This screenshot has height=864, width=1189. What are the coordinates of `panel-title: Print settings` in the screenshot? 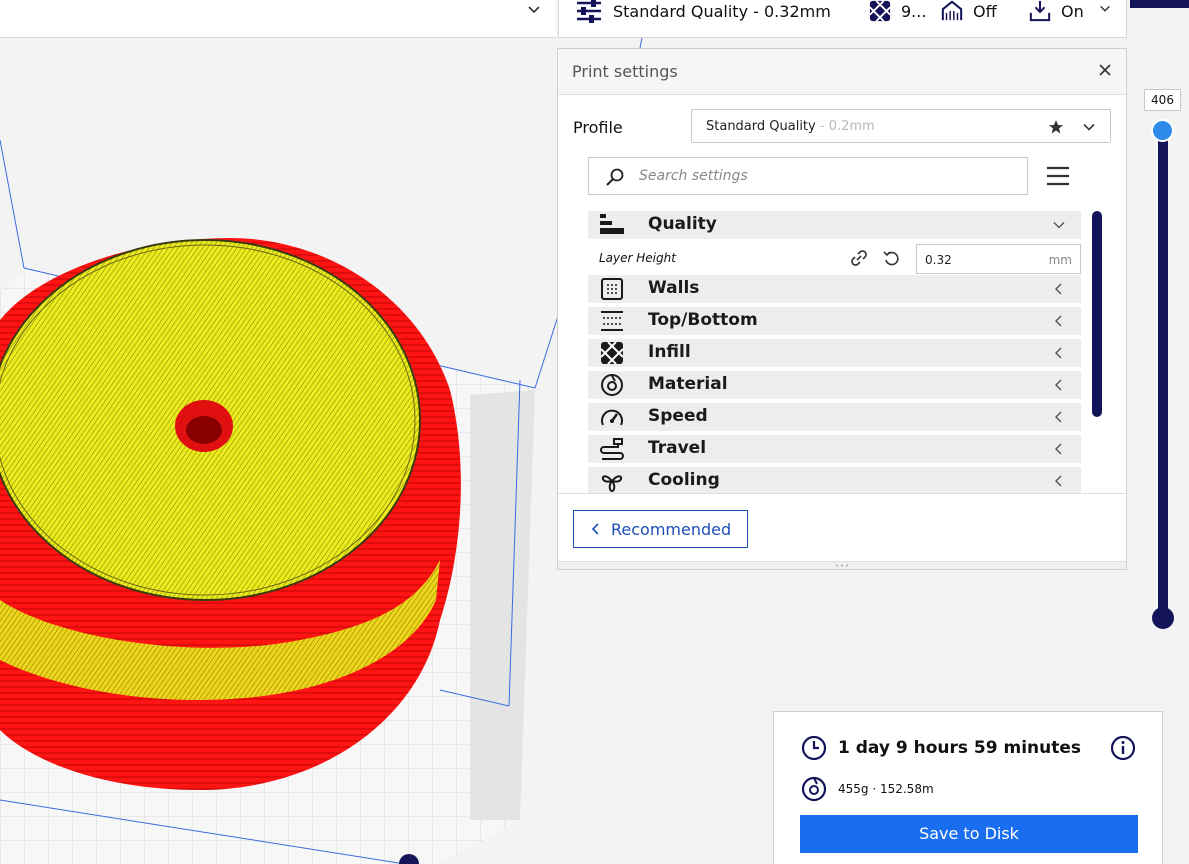 It's located at (625, 71).